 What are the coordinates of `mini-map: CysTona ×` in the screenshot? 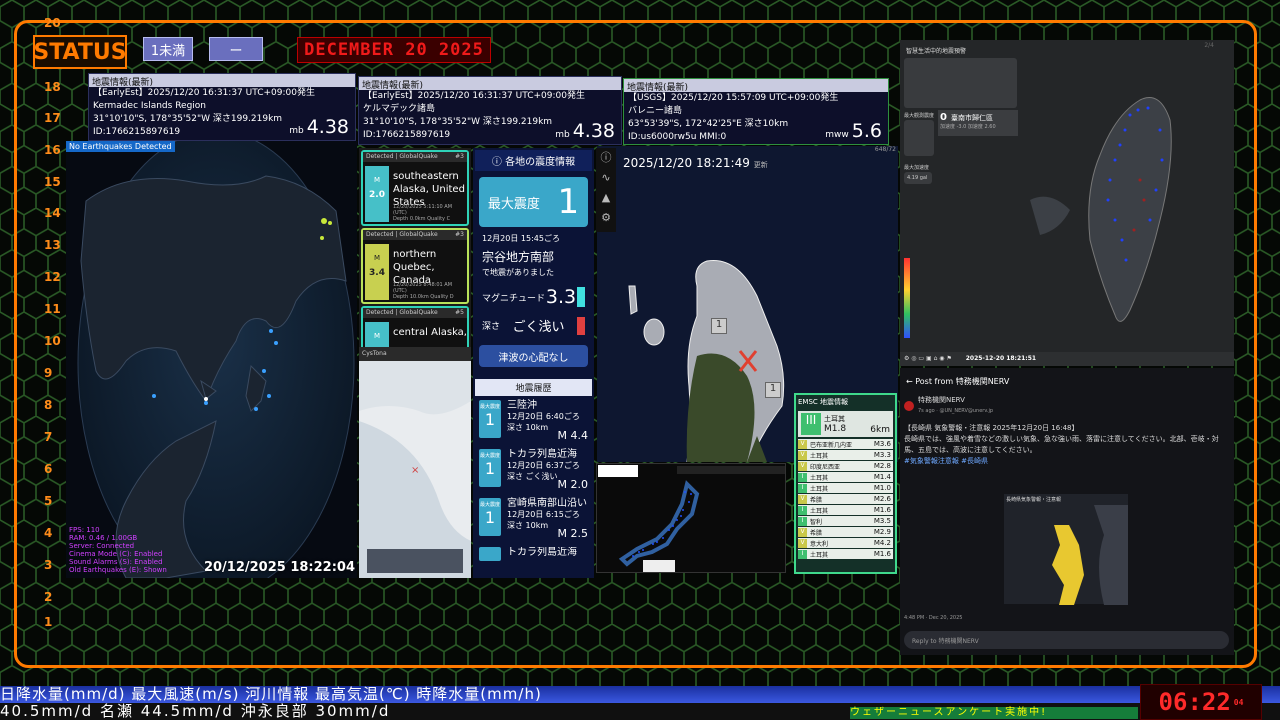 It's located at (415, 462).